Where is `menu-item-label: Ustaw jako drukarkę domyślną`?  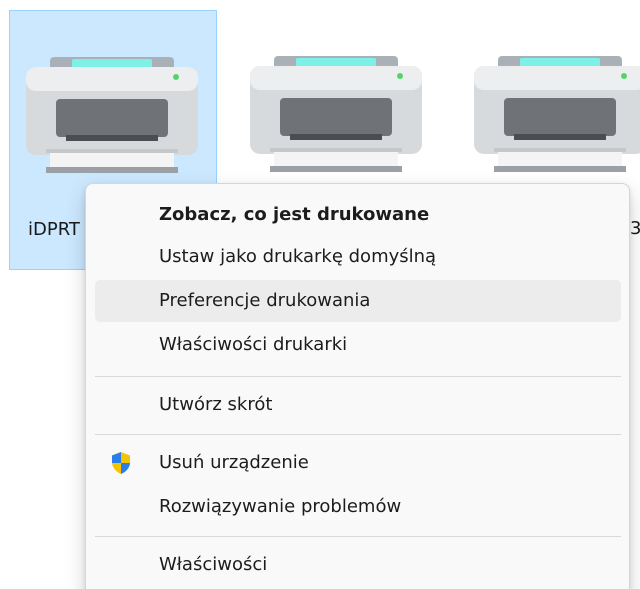 menu-item-label: Ustaw jako drukarkę domyślną is located at coordinates (298, 256).